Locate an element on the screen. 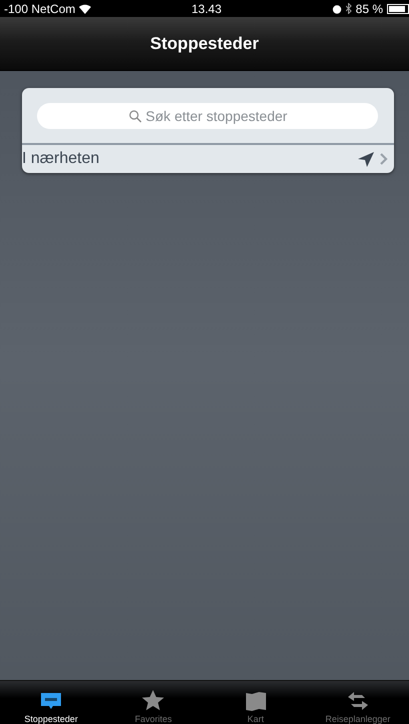 The width and height of the screenshot is (409, 724). tab-bar-item: Reiseplanlegger is located at coordinates (357, 702).